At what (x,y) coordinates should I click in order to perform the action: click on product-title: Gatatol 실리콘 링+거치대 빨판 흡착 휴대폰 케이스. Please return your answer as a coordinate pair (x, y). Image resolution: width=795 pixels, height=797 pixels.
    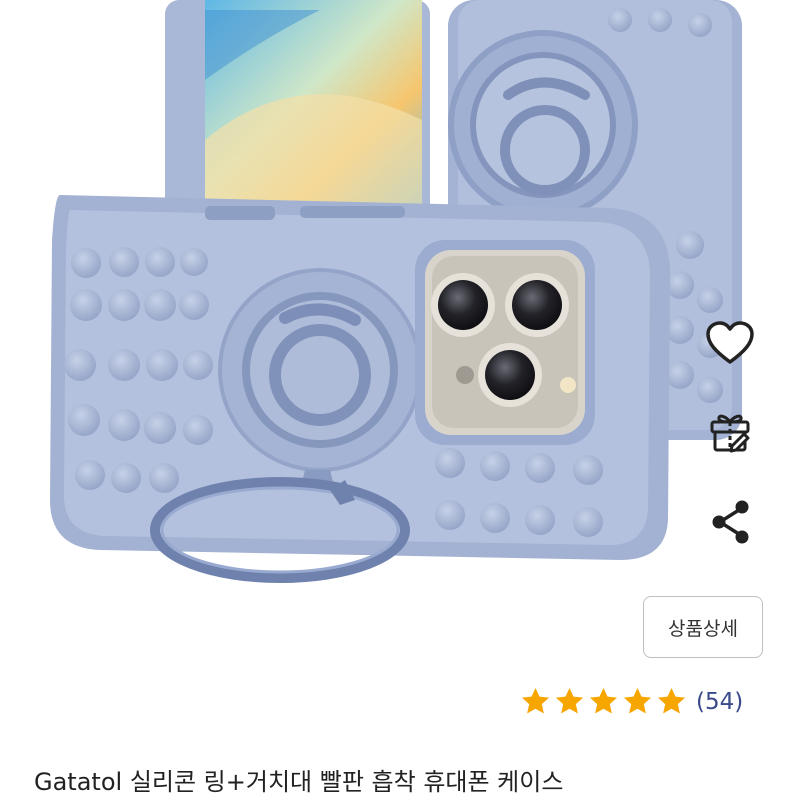
    Looking at the image, I should click on (299, 782).